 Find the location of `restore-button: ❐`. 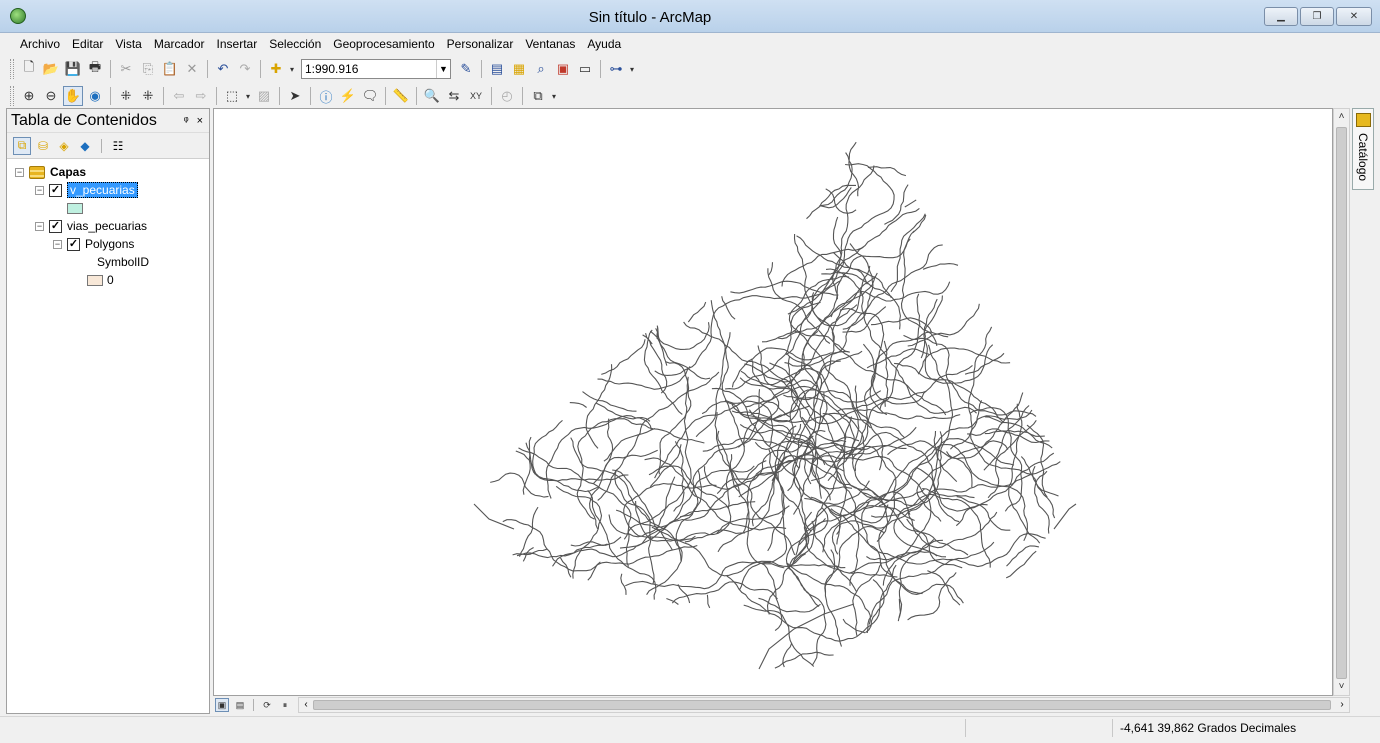

restore-button: ❐ is located at coordinates (1317, 16).